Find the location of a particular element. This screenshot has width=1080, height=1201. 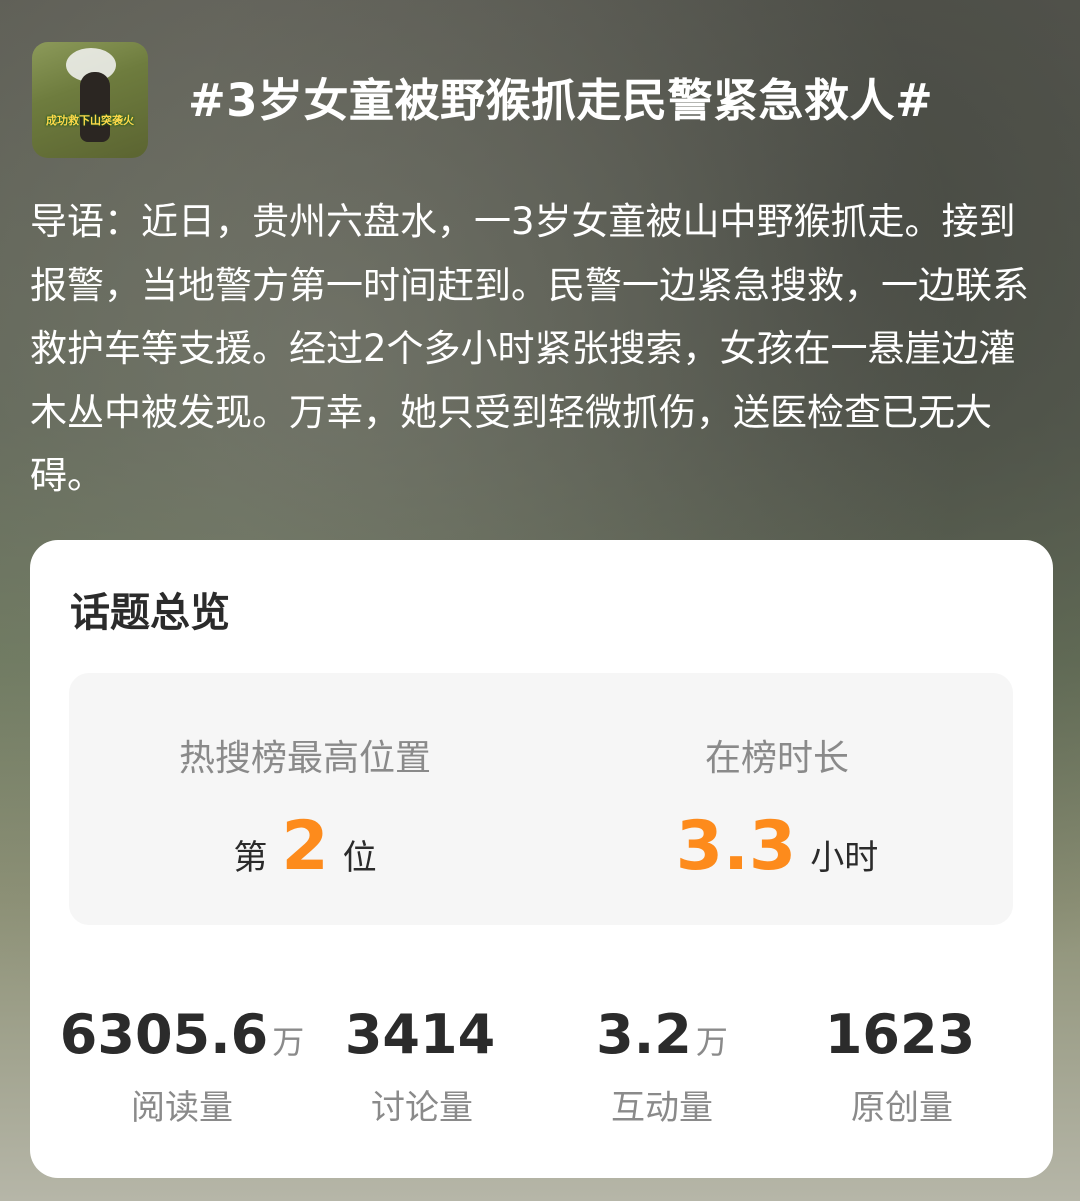

thumbnail-caption: 成功救下山突袭火 is located at coordinates (90, 120).